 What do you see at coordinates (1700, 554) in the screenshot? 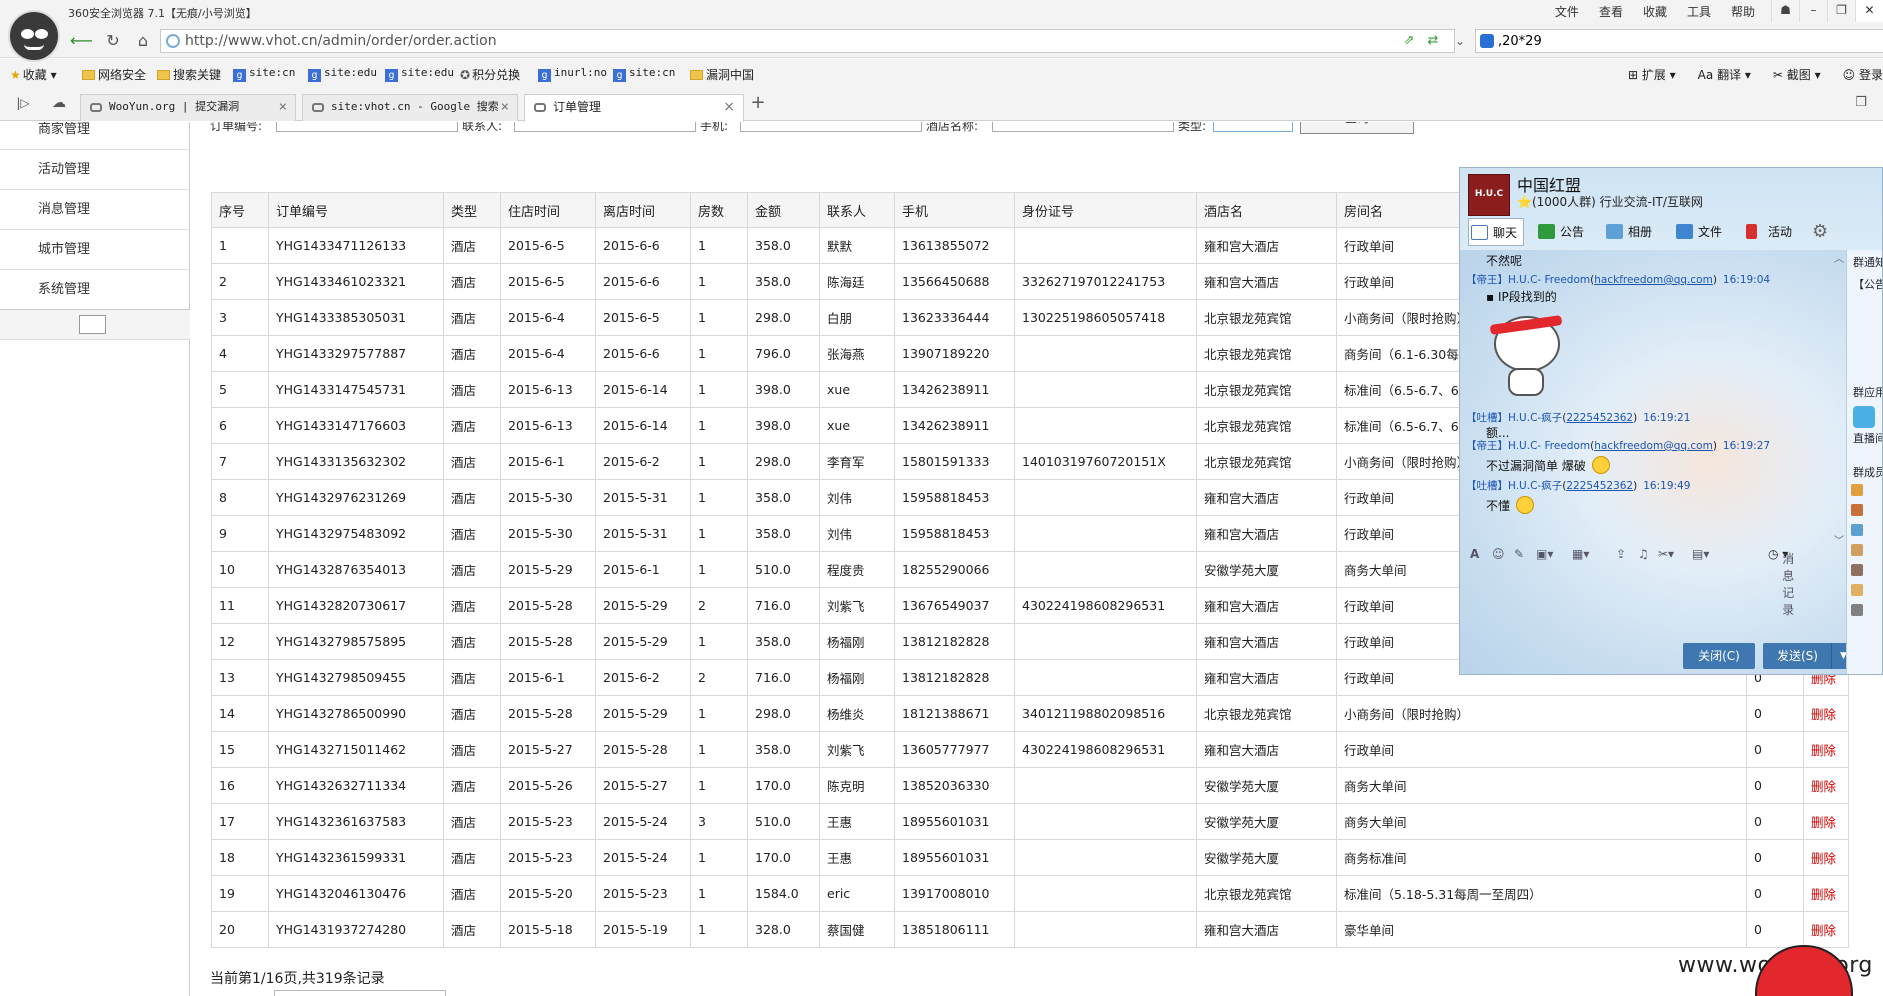
I see `more-icon: ▤▾` at bounding box center [1700, 554].